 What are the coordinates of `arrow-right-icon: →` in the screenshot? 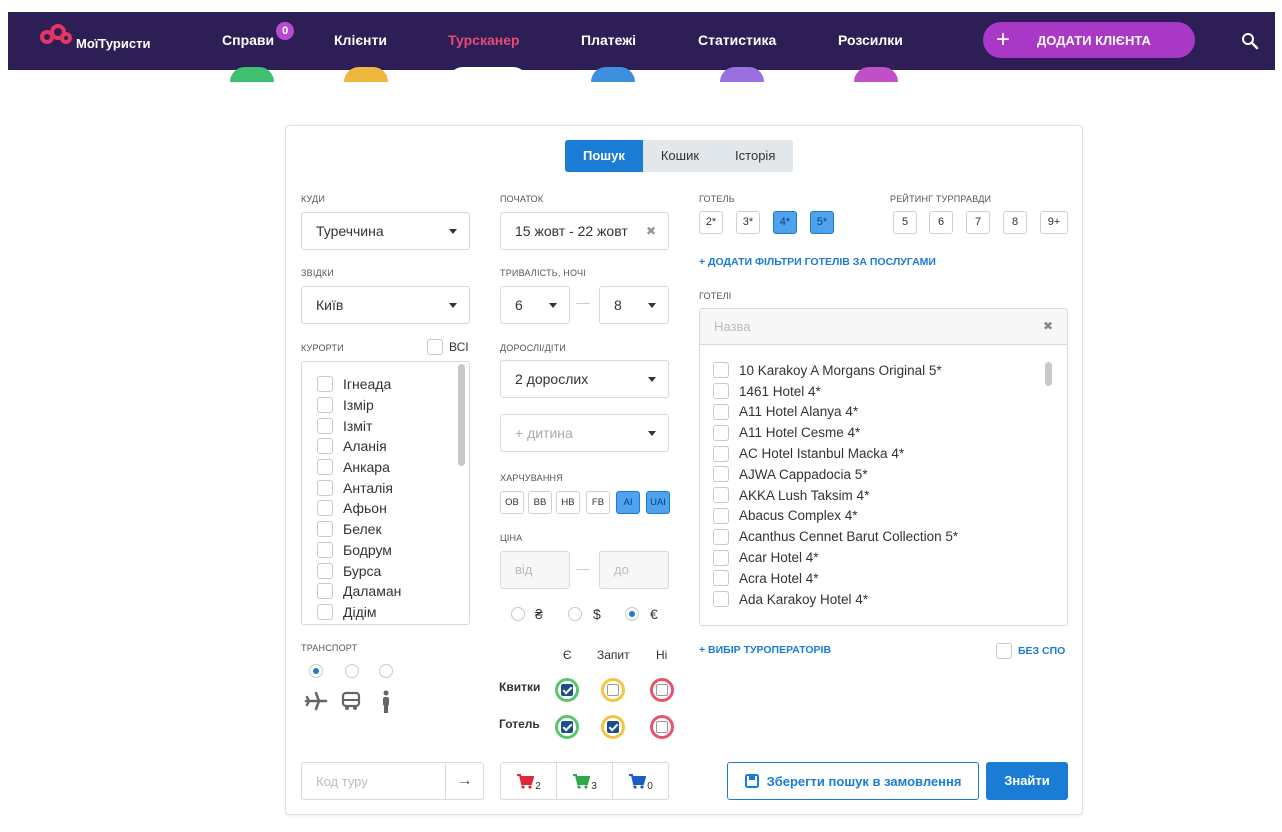 It's located at (464, 781).